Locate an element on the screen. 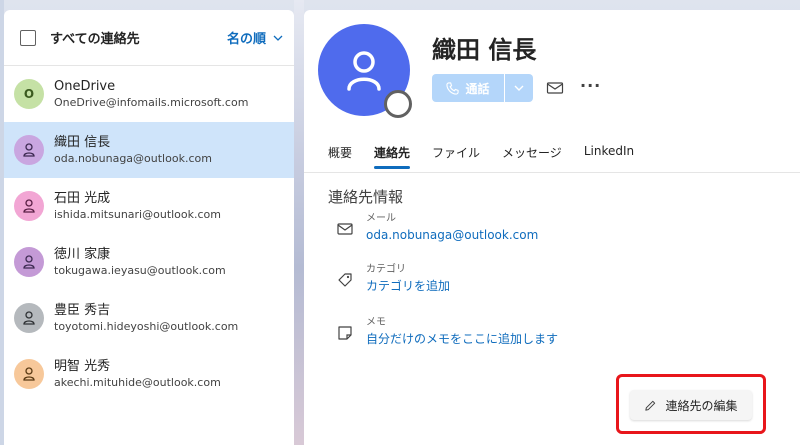 The height and width of the screenshot is (445, 800). contact-email: oda.nobunaga@outlook.com is located at coordinates (133, 158).